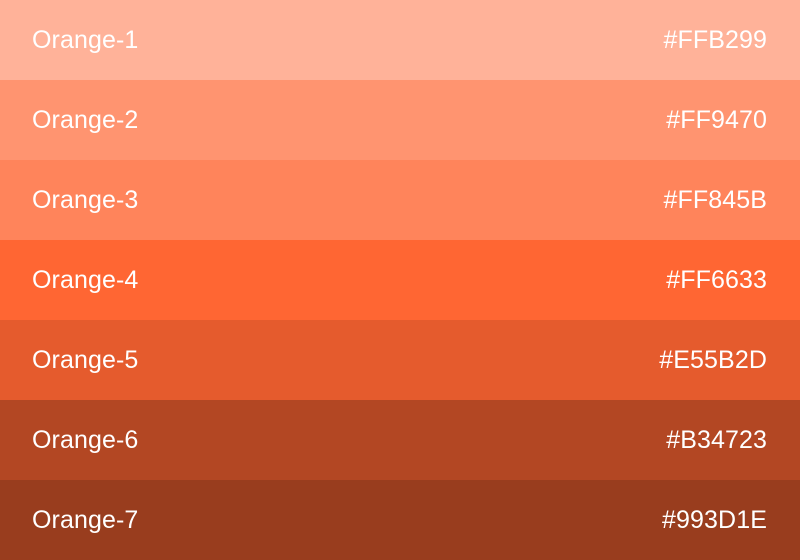  Describe the element at coordinates (400, 520) in the screenshot. I see `swatch-orange-7: Orange-7 #993D1E` at that location.